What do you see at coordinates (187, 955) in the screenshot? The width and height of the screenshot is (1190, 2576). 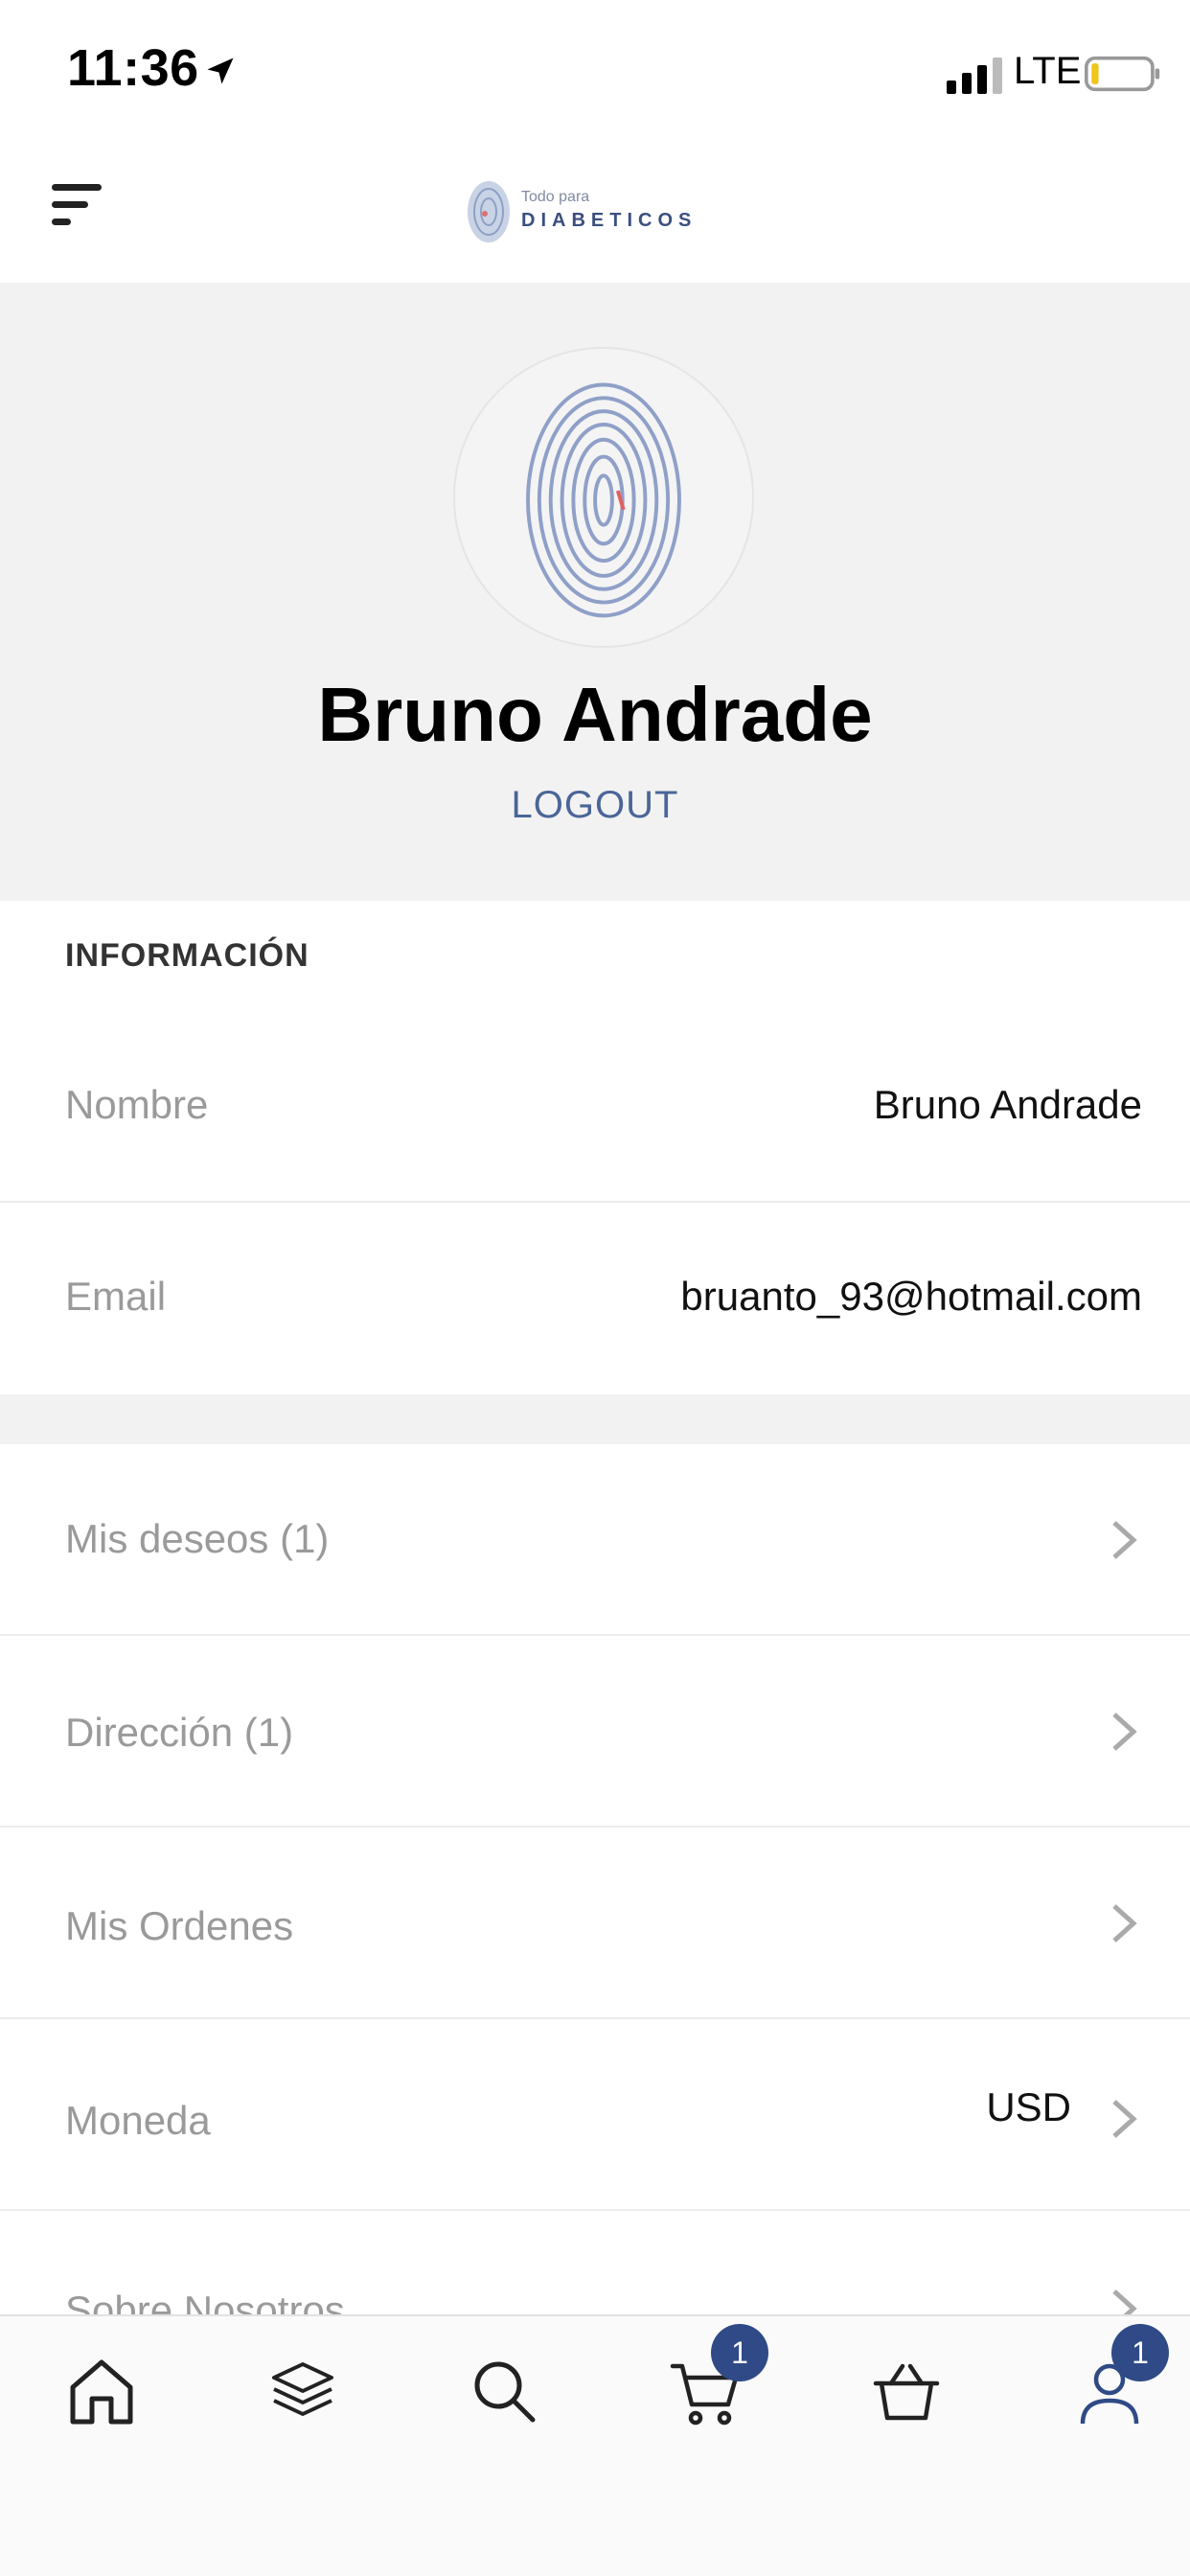 I see `info-section-title: INFORMACIÓN` at bounding box center [187, 955].